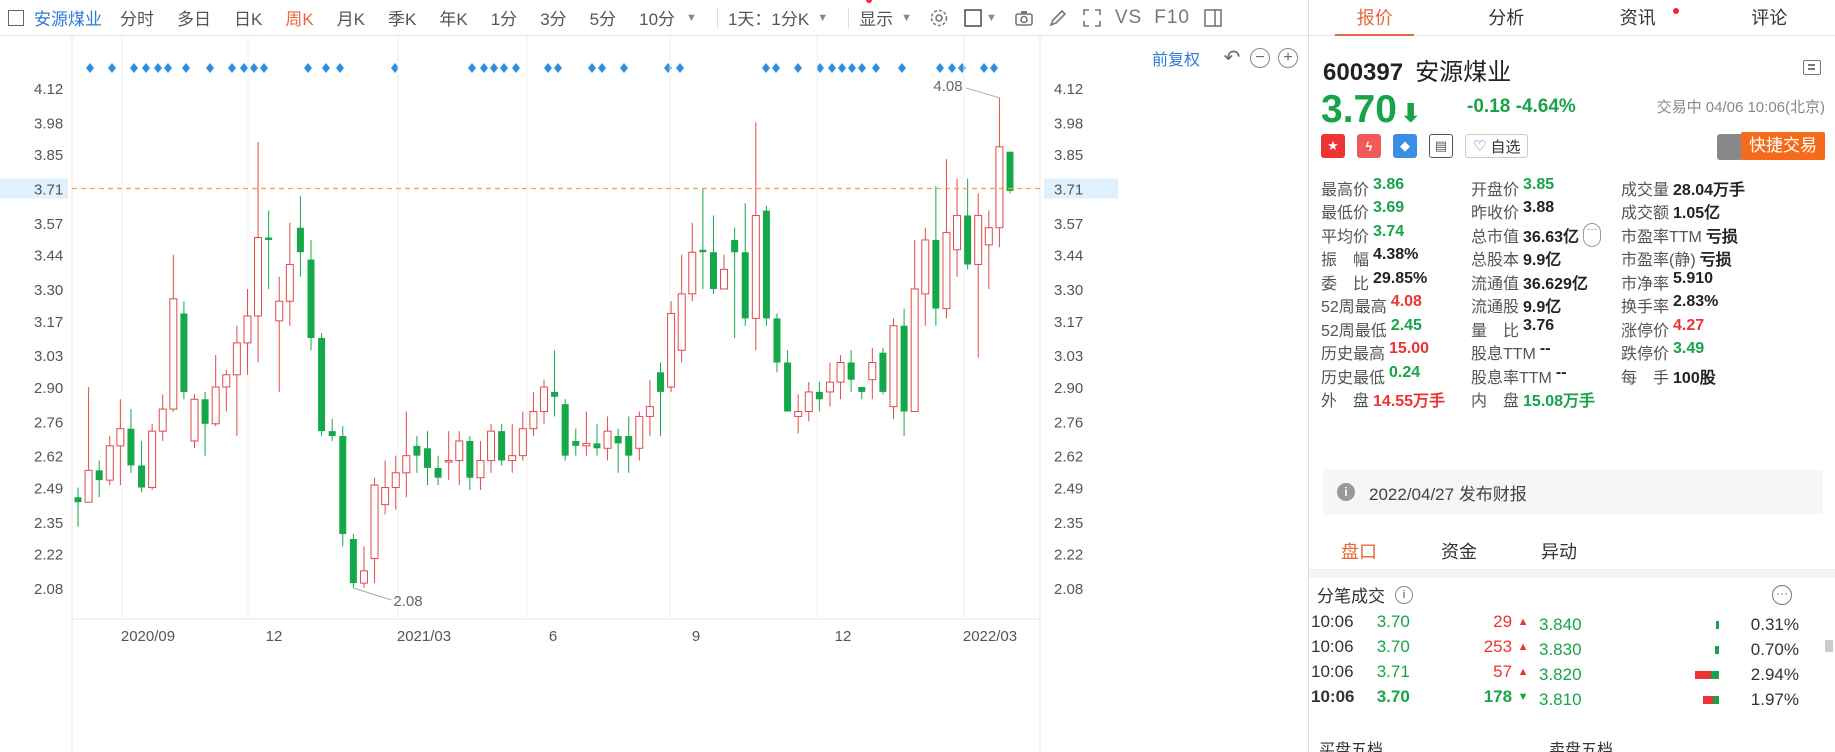  What do you see at coordinates (1024, 18) in the screenshot?
I see `camera-icon` at bounding box center [1024, 18].